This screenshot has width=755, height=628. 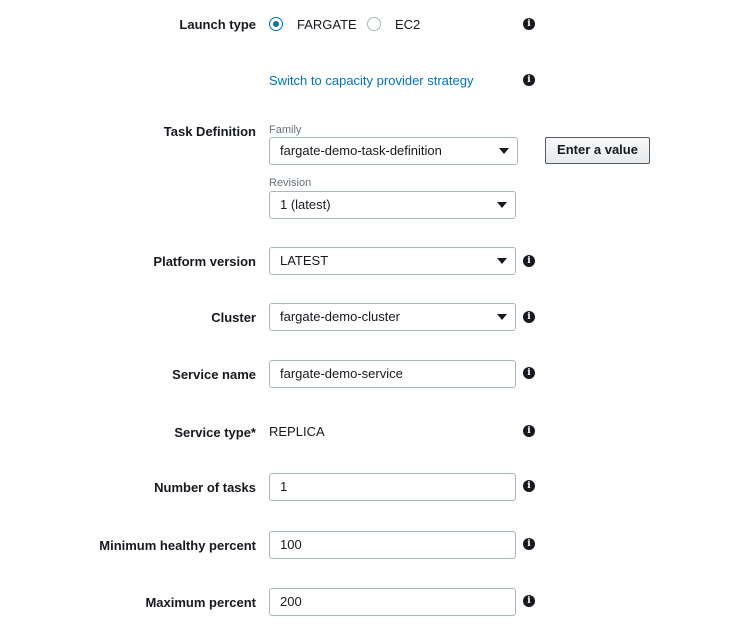 What do you see at coordinates (529, 24) in the screenshot?
I see `launch-type-info-icon: i` at bounding box center [529, 24].